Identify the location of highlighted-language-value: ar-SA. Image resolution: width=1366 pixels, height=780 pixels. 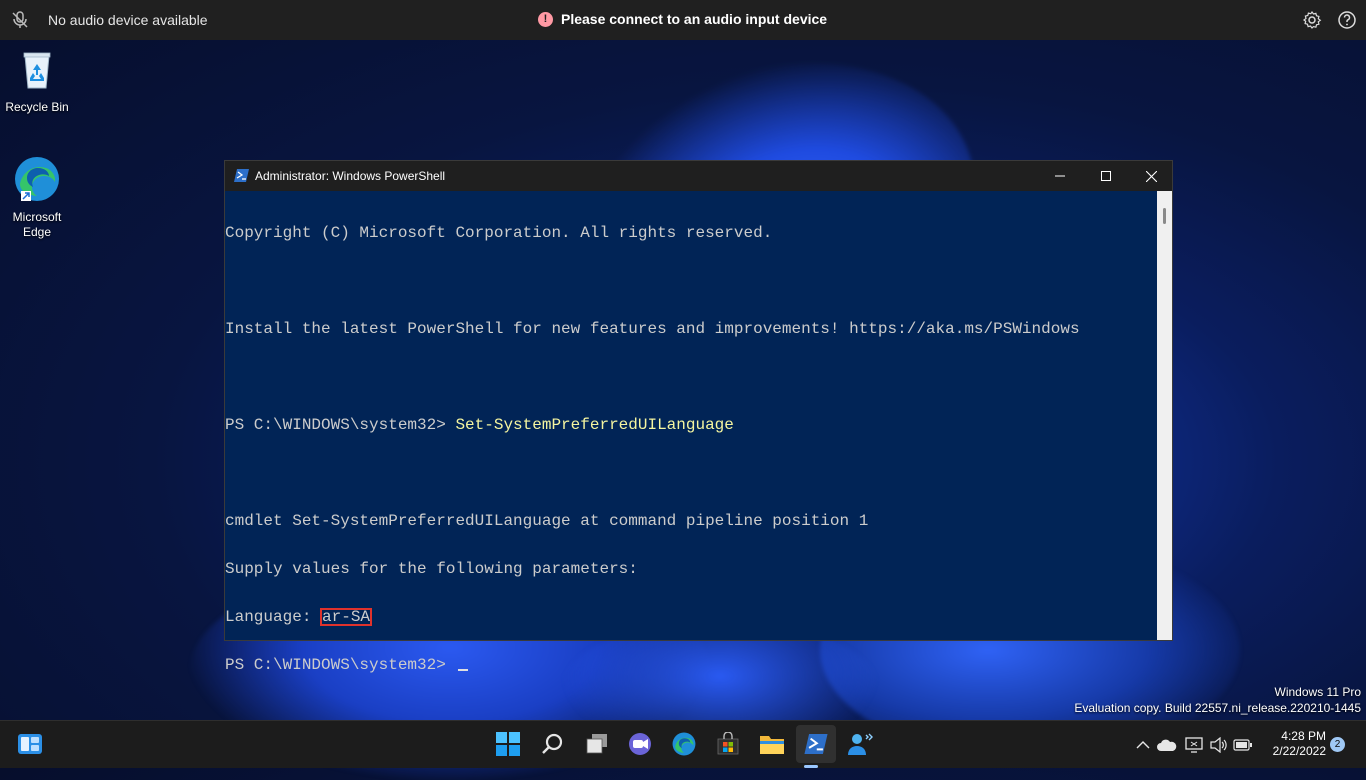
(346, 617).